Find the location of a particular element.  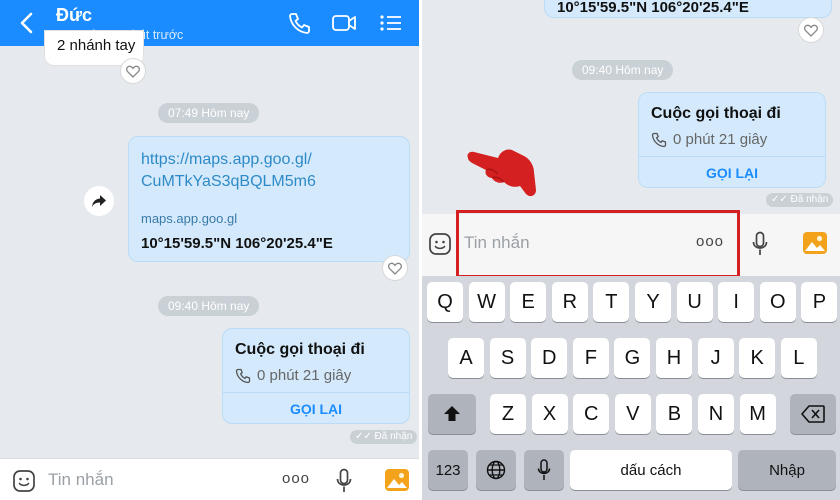

dictation-mic-key is located at coordinates (544, 470).